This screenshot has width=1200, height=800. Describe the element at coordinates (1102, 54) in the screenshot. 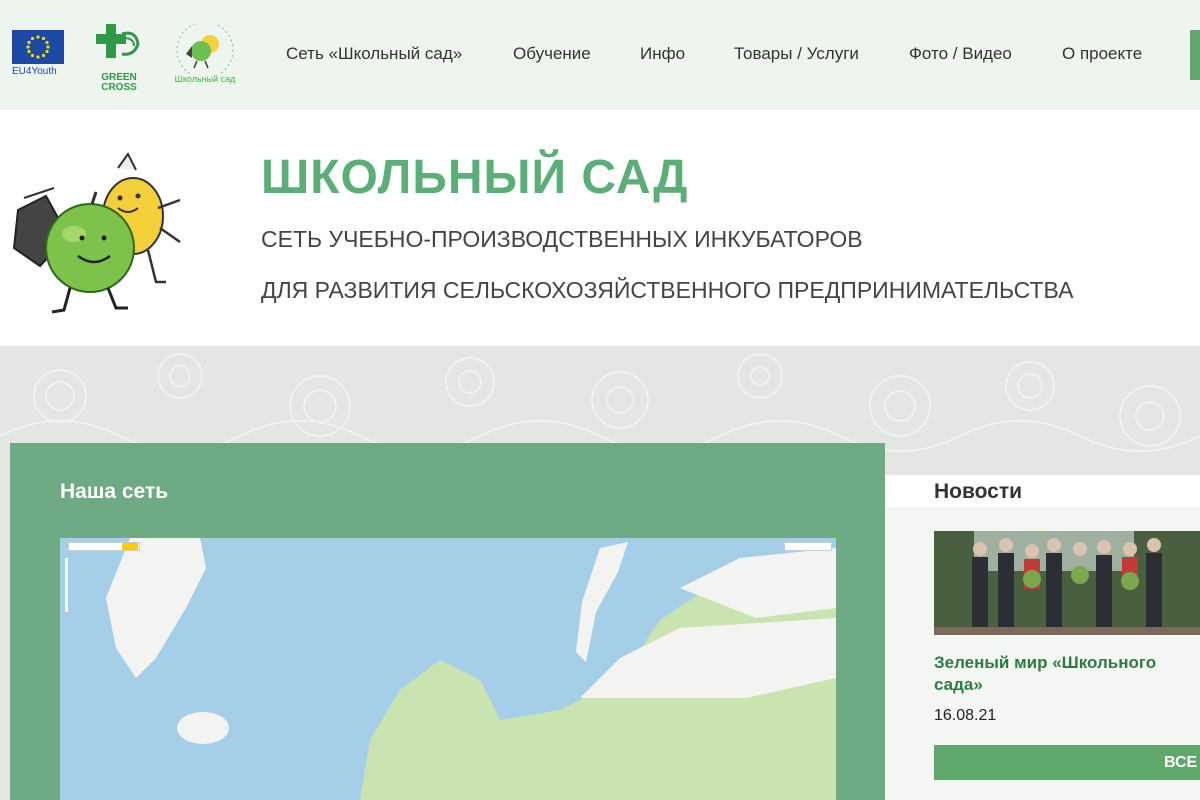

I see `nav-item-about: О проекте` at that location.